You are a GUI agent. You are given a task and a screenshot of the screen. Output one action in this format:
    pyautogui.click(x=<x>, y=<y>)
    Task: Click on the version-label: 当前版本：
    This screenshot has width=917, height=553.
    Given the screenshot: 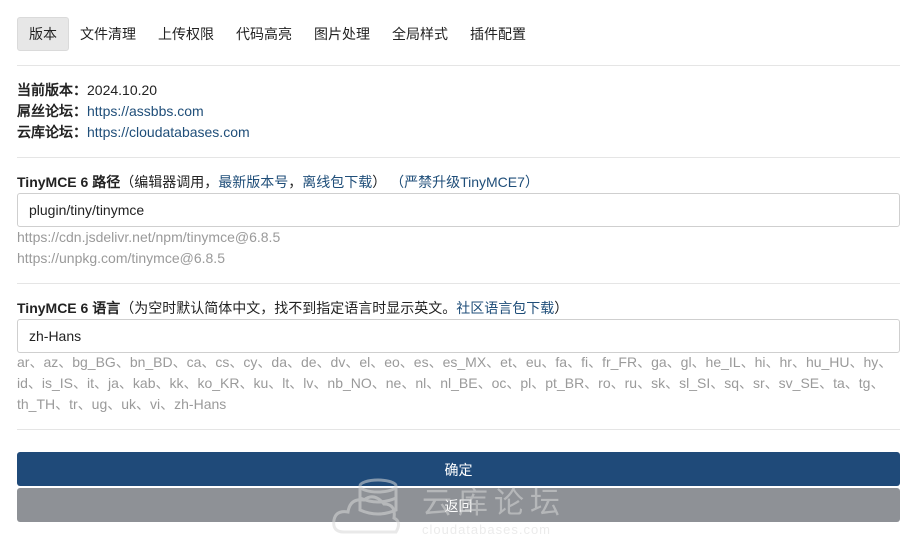 What is the action you would take?
    pyautogui.click(x=52, y=90)
    